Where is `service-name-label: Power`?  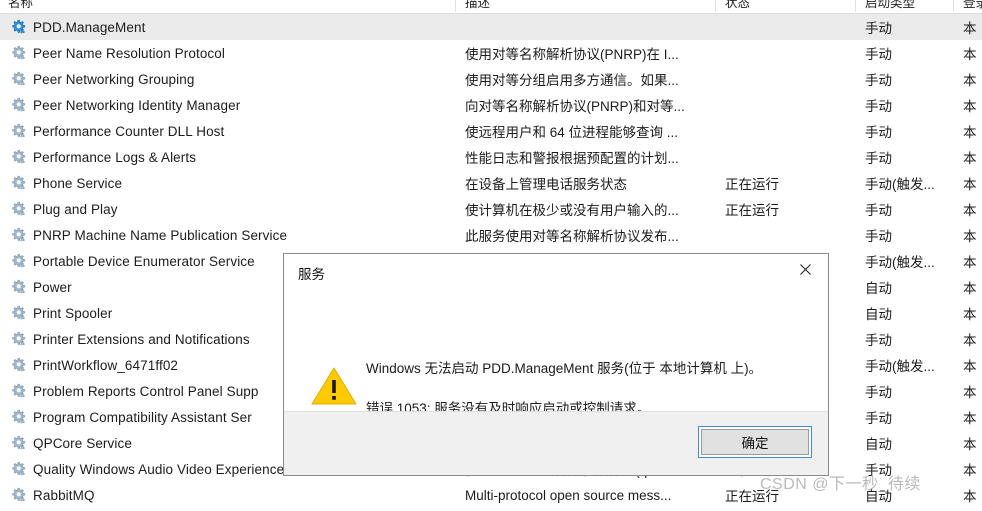
service-name-label: Power is located at coordinates (52, 287).